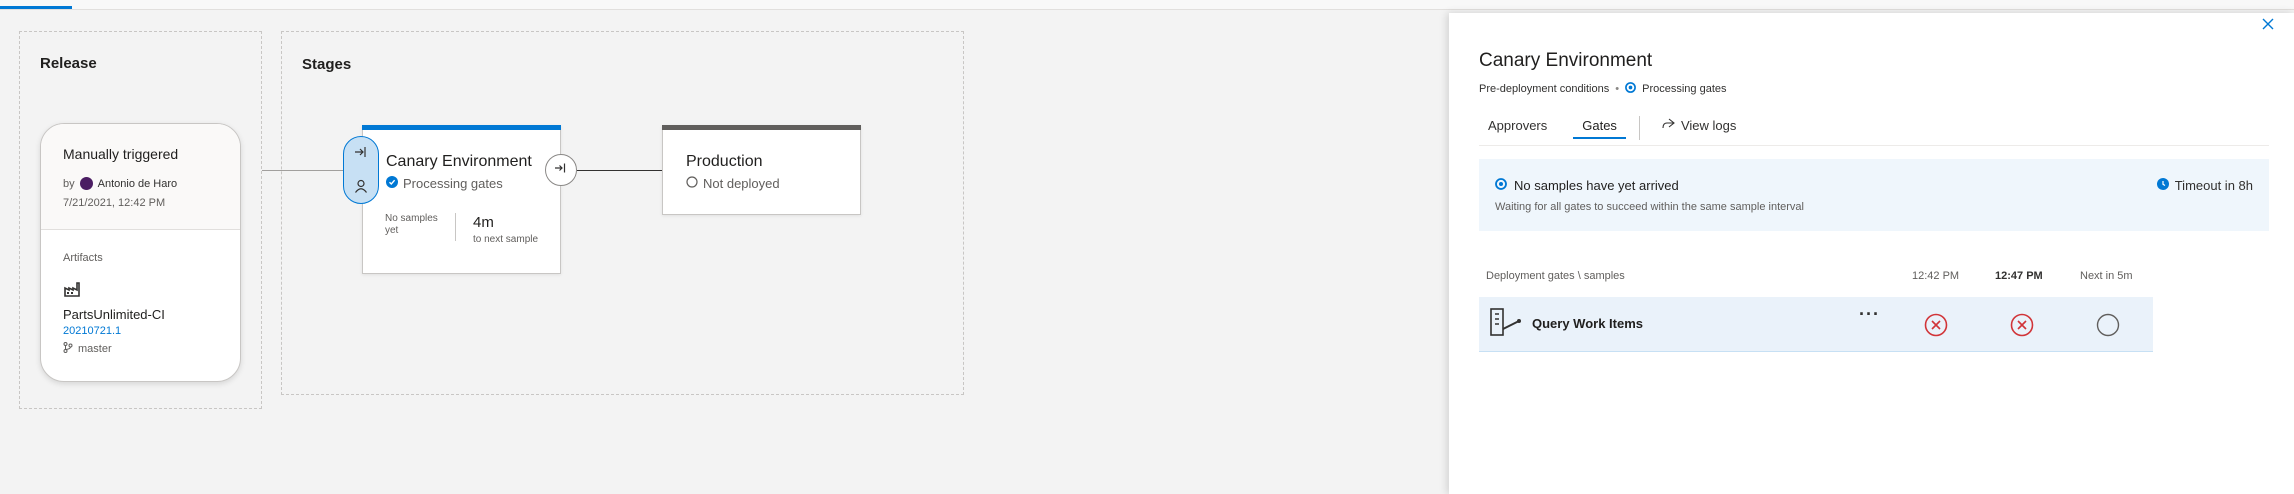 This screenshot has width=2294, height=494. I want to click on share-arrow-icon, so click(1668, 125).